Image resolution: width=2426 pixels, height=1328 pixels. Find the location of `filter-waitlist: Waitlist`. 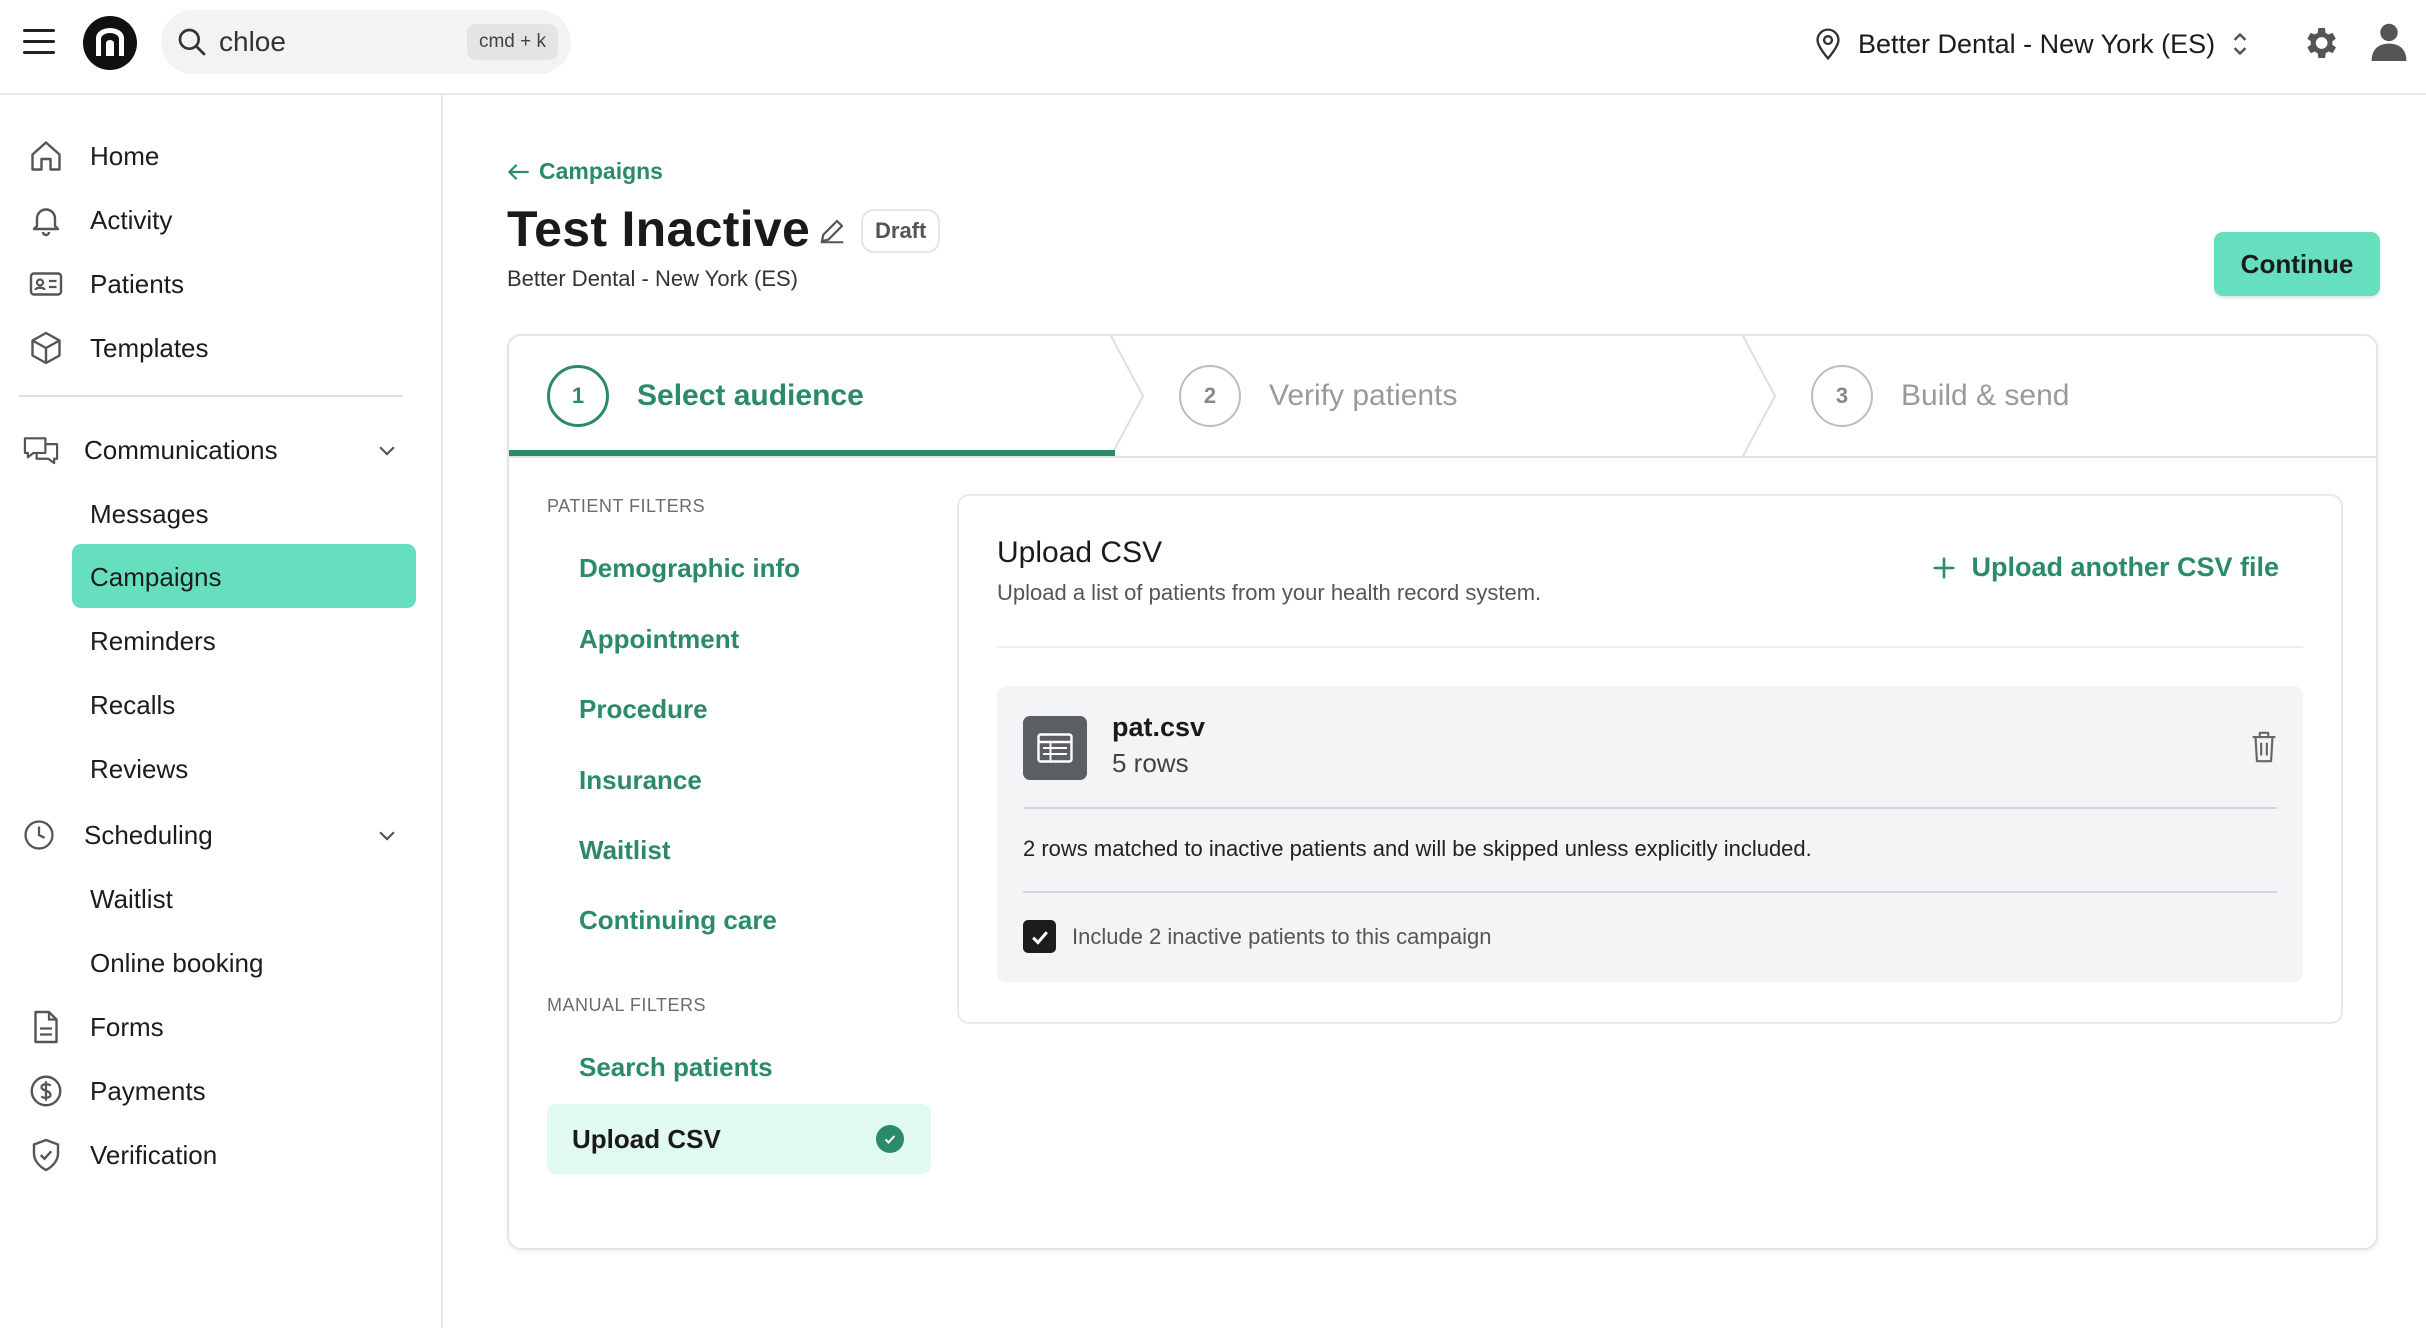

filter-waitlist: Waitlist is located at coordinates (624, 850).